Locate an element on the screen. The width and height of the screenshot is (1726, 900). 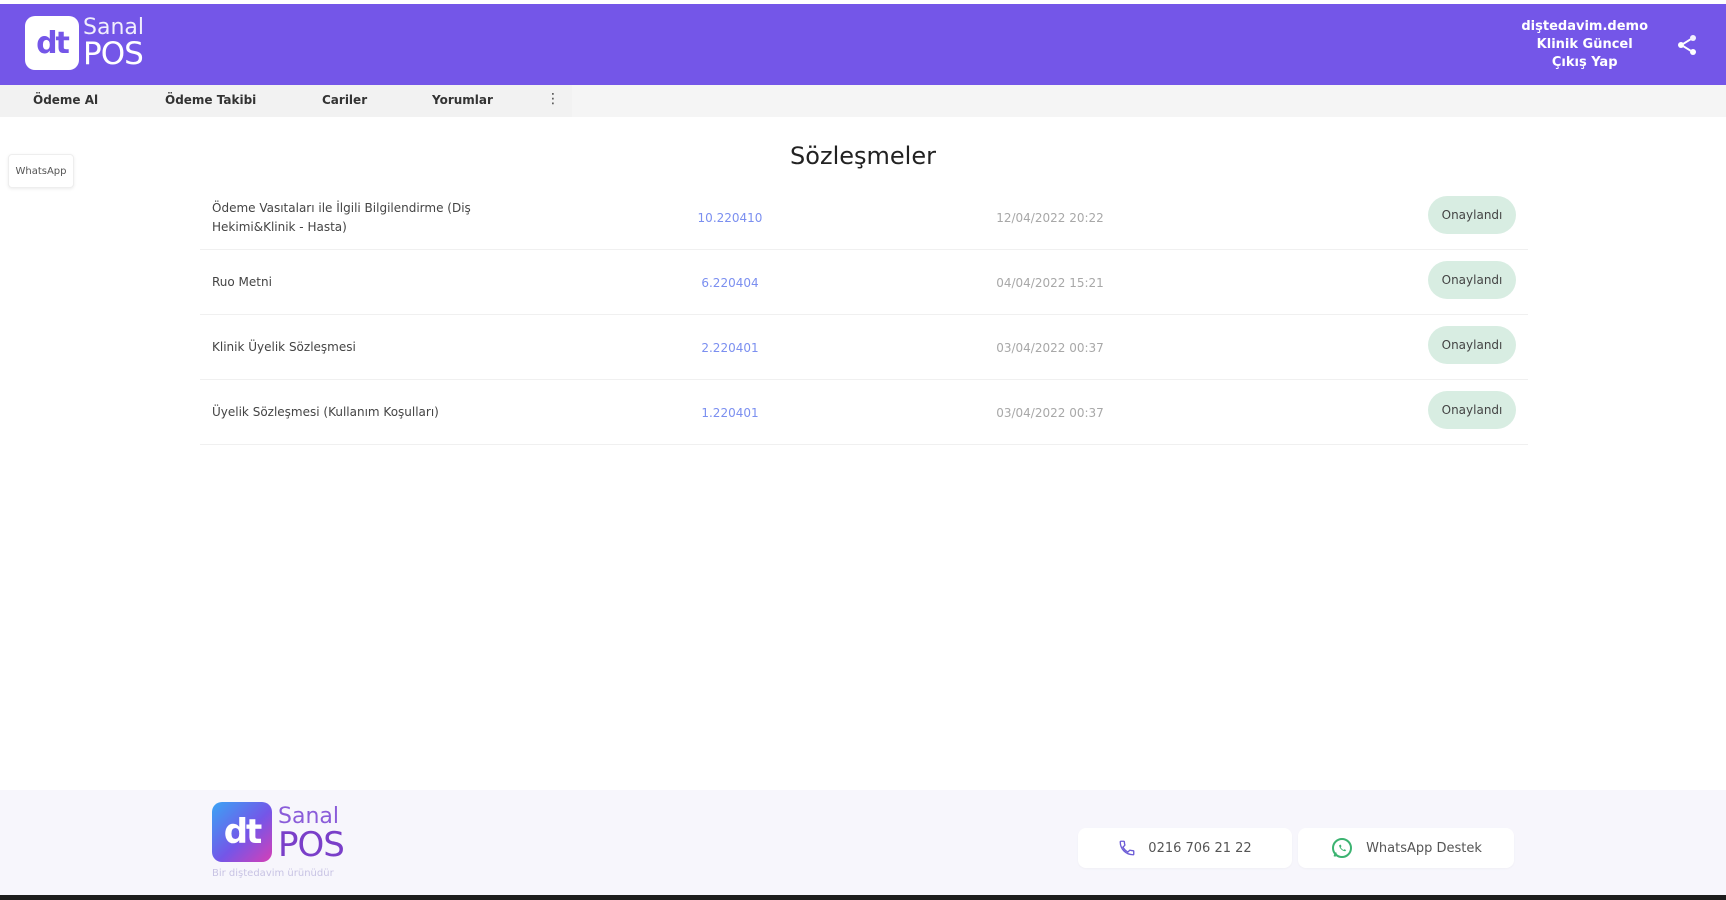
clinic-name: Klinik Güncel is located at coordinates (1584, 44).